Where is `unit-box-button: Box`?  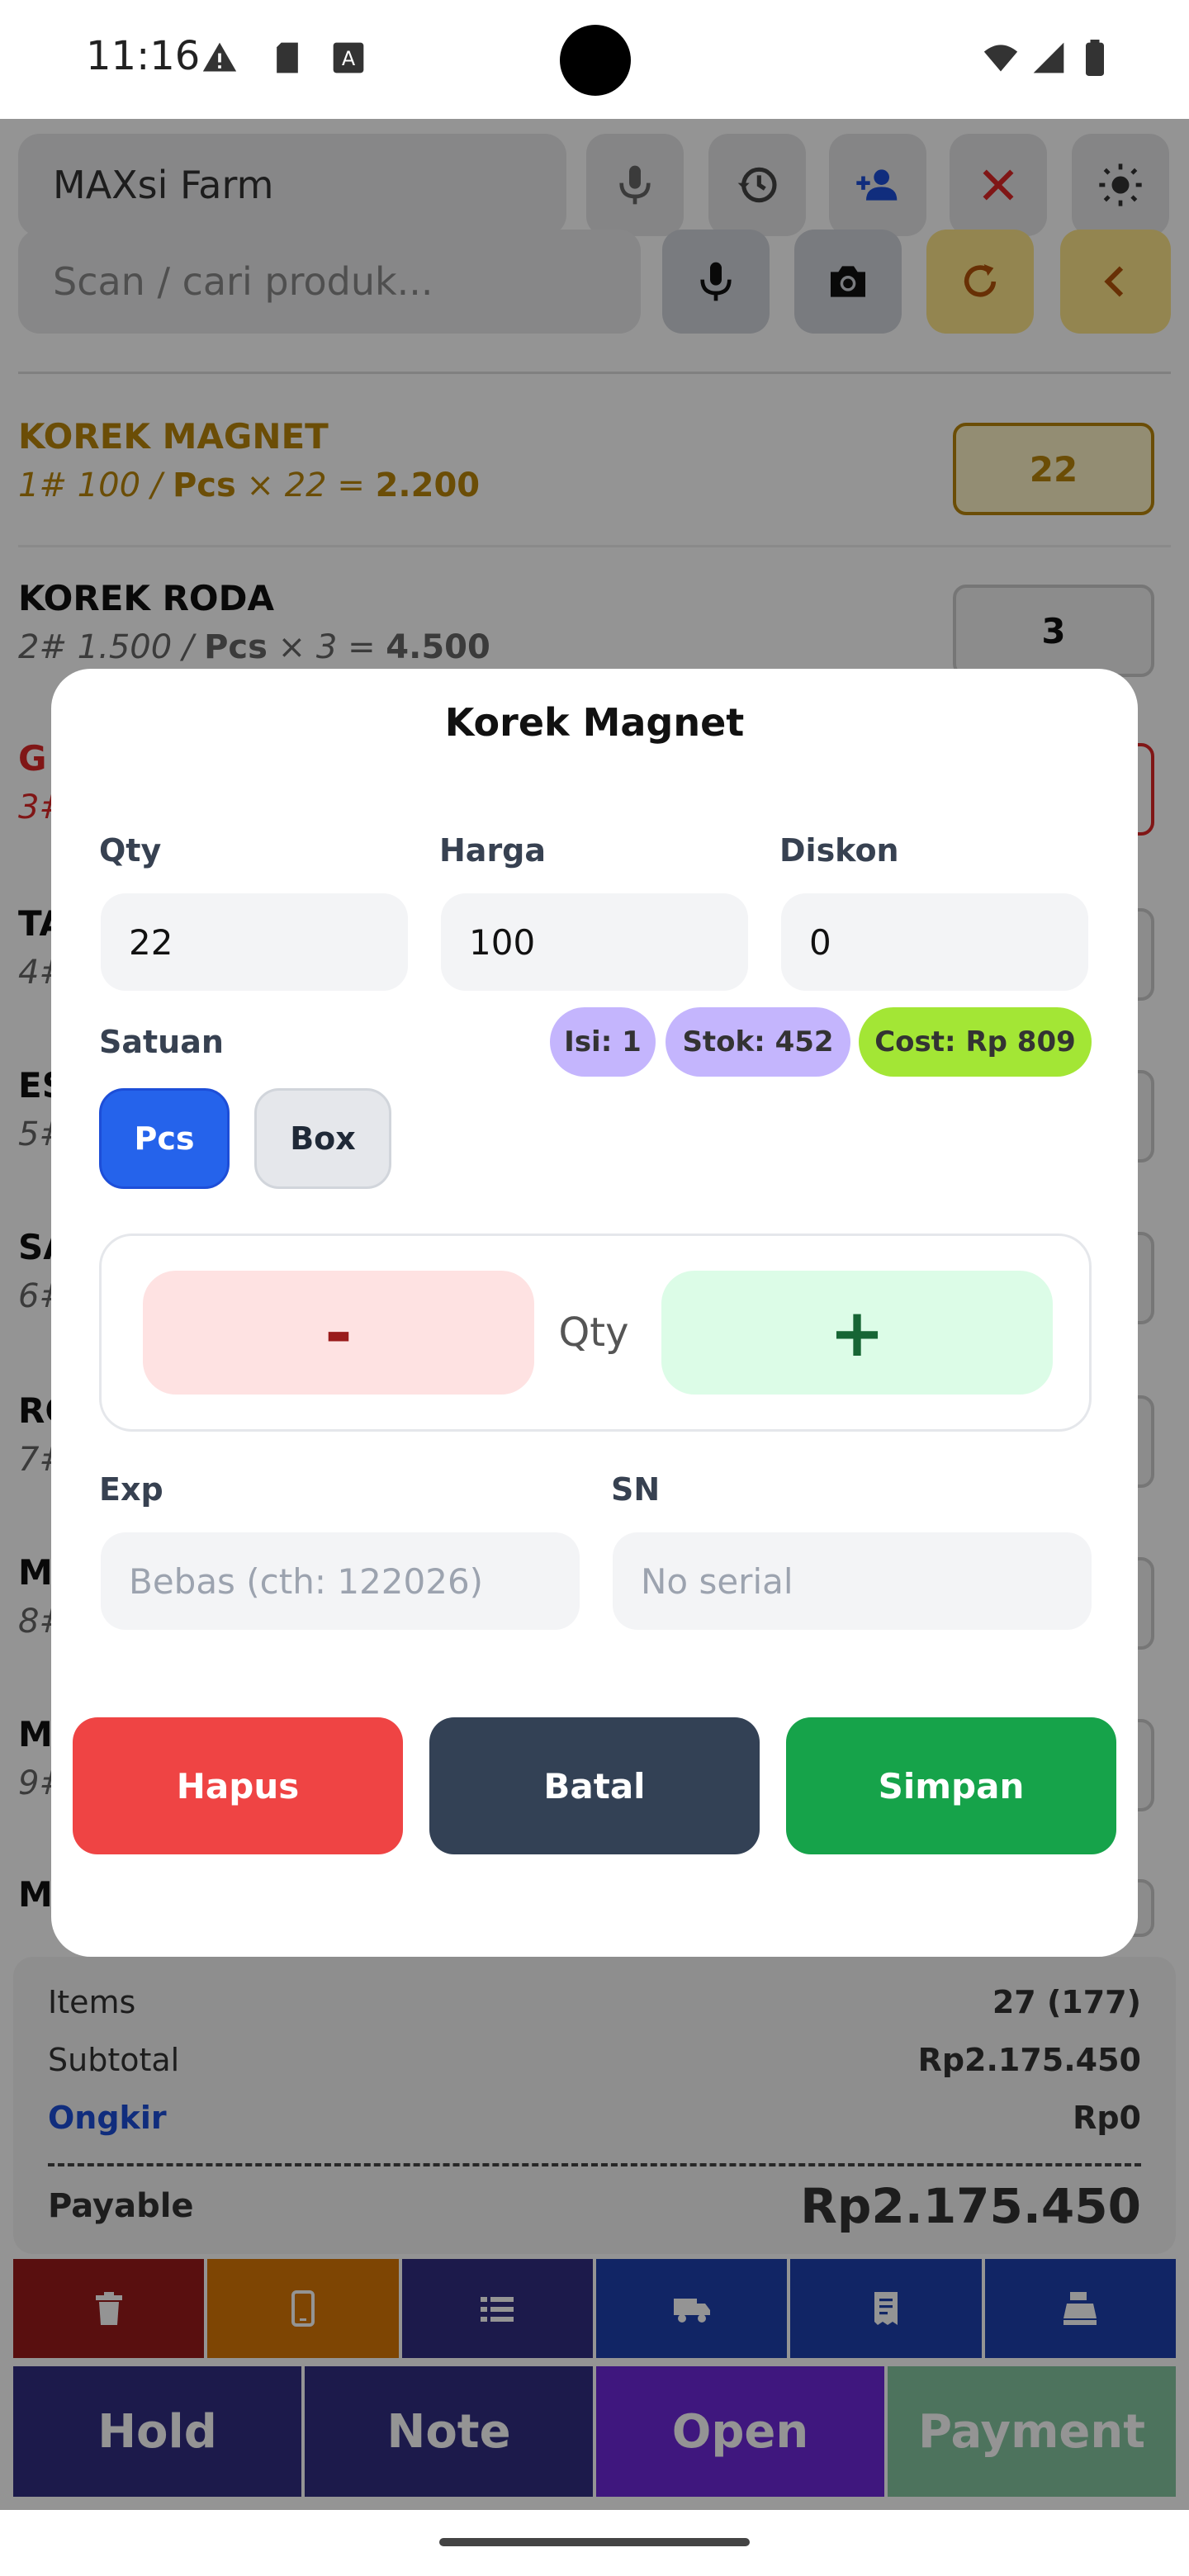 unit-box-button: Box is located at coordinates (322, 1138).